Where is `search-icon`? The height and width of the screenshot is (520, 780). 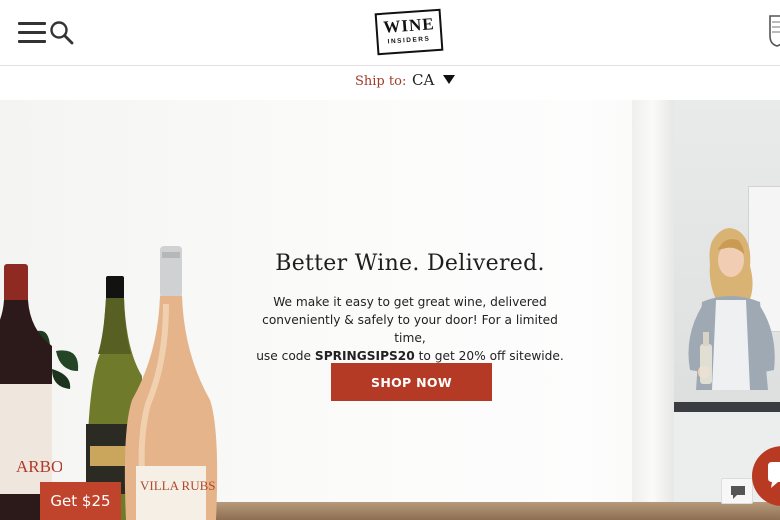
search-icon is located at coordinates (62, 33).